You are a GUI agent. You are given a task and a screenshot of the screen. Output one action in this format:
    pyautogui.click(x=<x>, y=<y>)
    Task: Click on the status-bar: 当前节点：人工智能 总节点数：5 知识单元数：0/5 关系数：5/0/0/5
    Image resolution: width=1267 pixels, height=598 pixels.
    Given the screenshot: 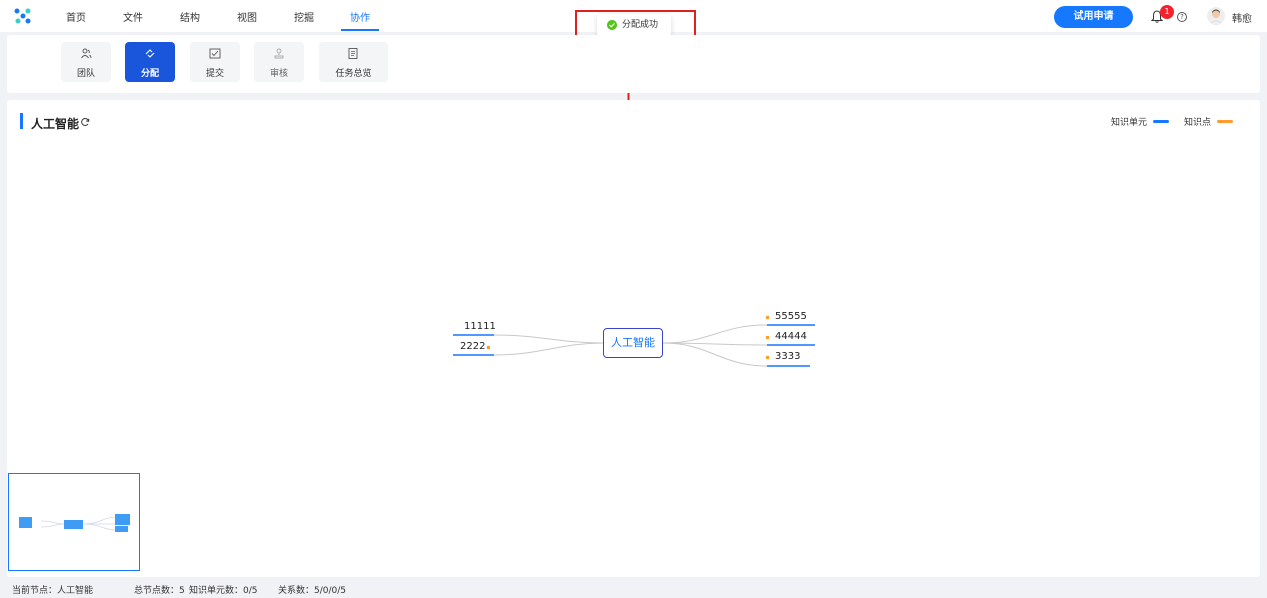 What is the action you would take?
    pyautogui.click(x=633, y=588)
    